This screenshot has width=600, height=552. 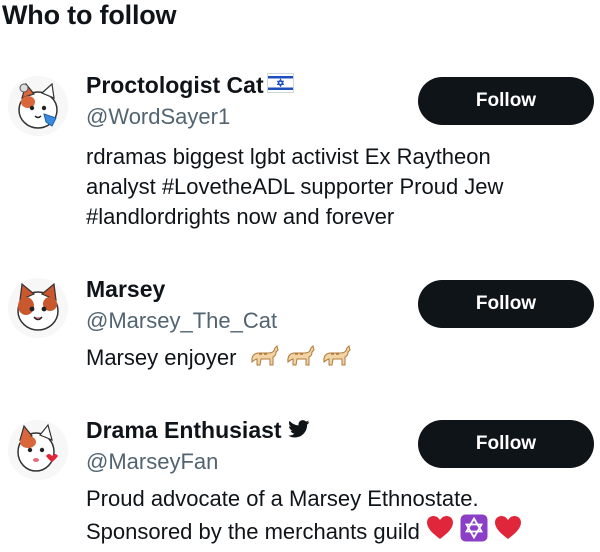 What do you see at coordinates (474, 532) in the screenshot?
I see `star-of-david-icon` at bounding box center [474, 532].